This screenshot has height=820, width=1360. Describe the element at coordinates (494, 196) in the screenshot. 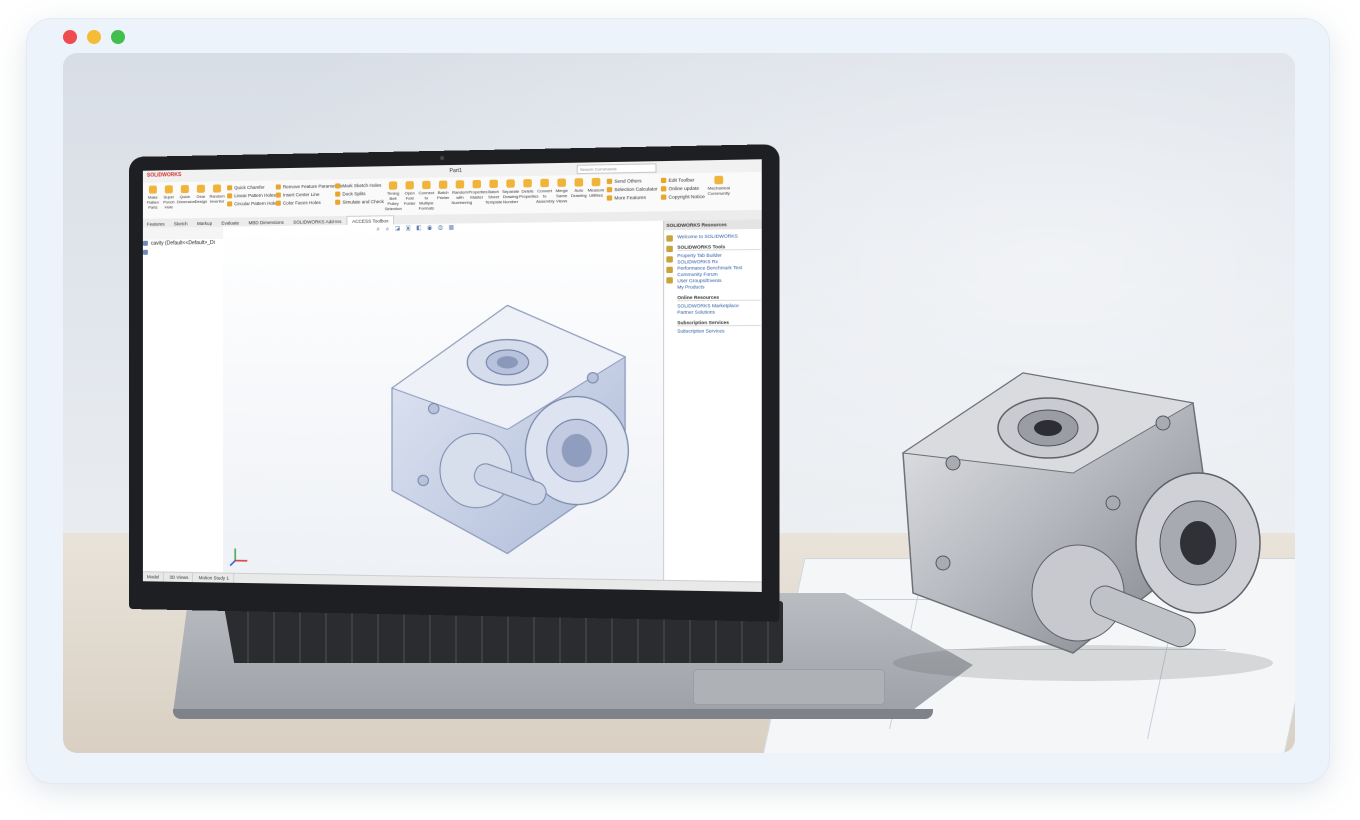

I see `ribbon-button-label: Batch Sheet Template` at that location.